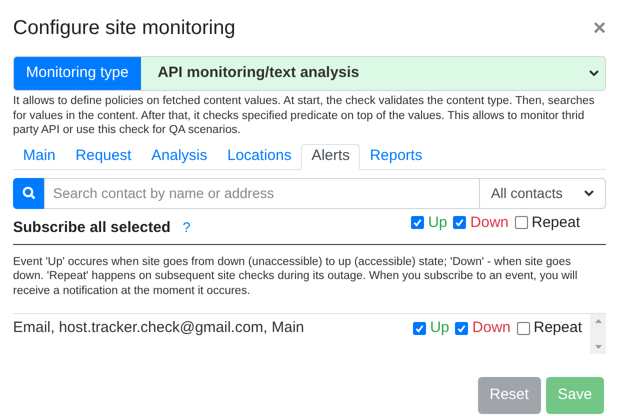 This screenshot has width=619, height=416. I want to click on search-field: Search contact by name or address, so click(262, 193).